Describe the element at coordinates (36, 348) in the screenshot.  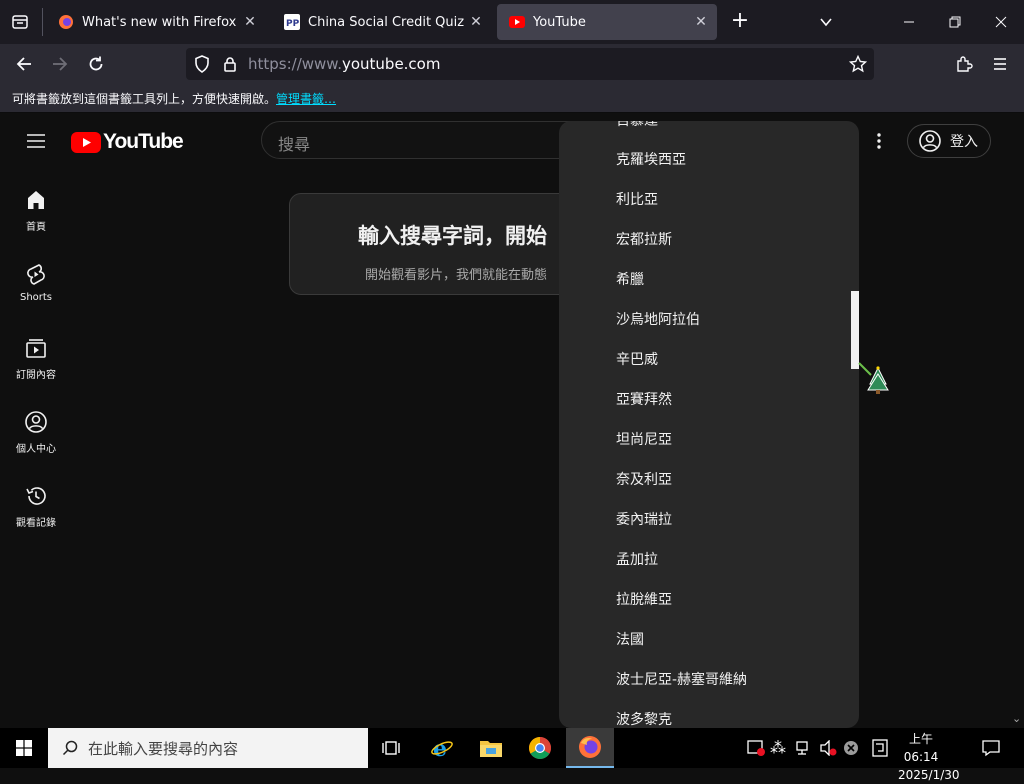
I see `subscriptions-icon` at that location.